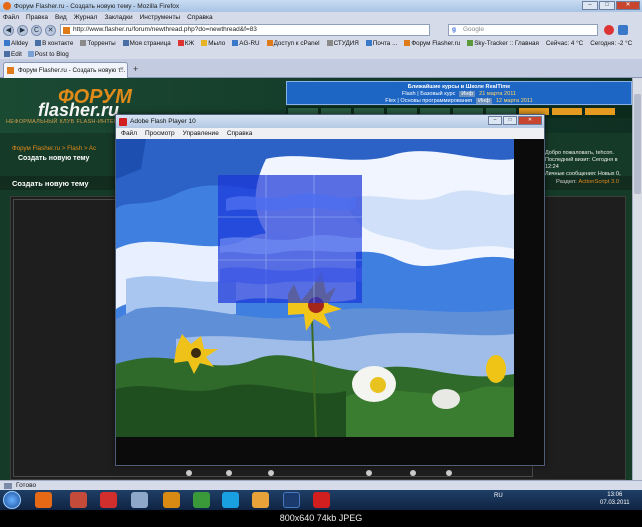 This screenshot has height=527, width=642. I want to click on section-title: Создать новую тему, so click(50, 183).